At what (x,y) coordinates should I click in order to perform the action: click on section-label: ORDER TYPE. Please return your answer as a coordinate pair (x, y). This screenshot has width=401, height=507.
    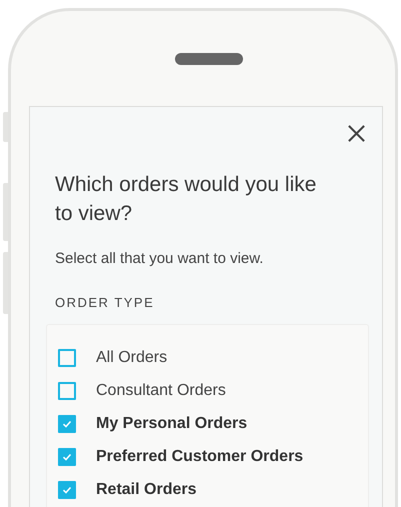
    Looking at the image, I should click on (105, 302).